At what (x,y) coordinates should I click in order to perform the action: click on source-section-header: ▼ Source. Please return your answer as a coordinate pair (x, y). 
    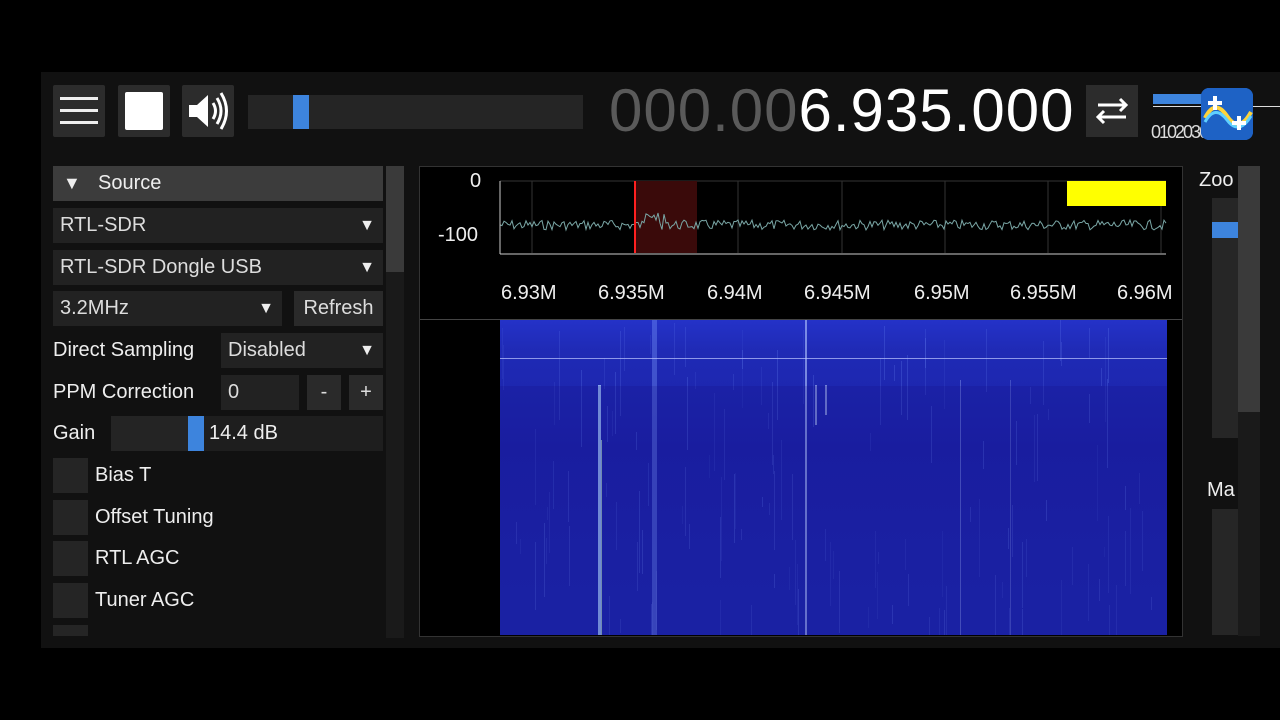
    Looking at the image, I should click on (218, 183).